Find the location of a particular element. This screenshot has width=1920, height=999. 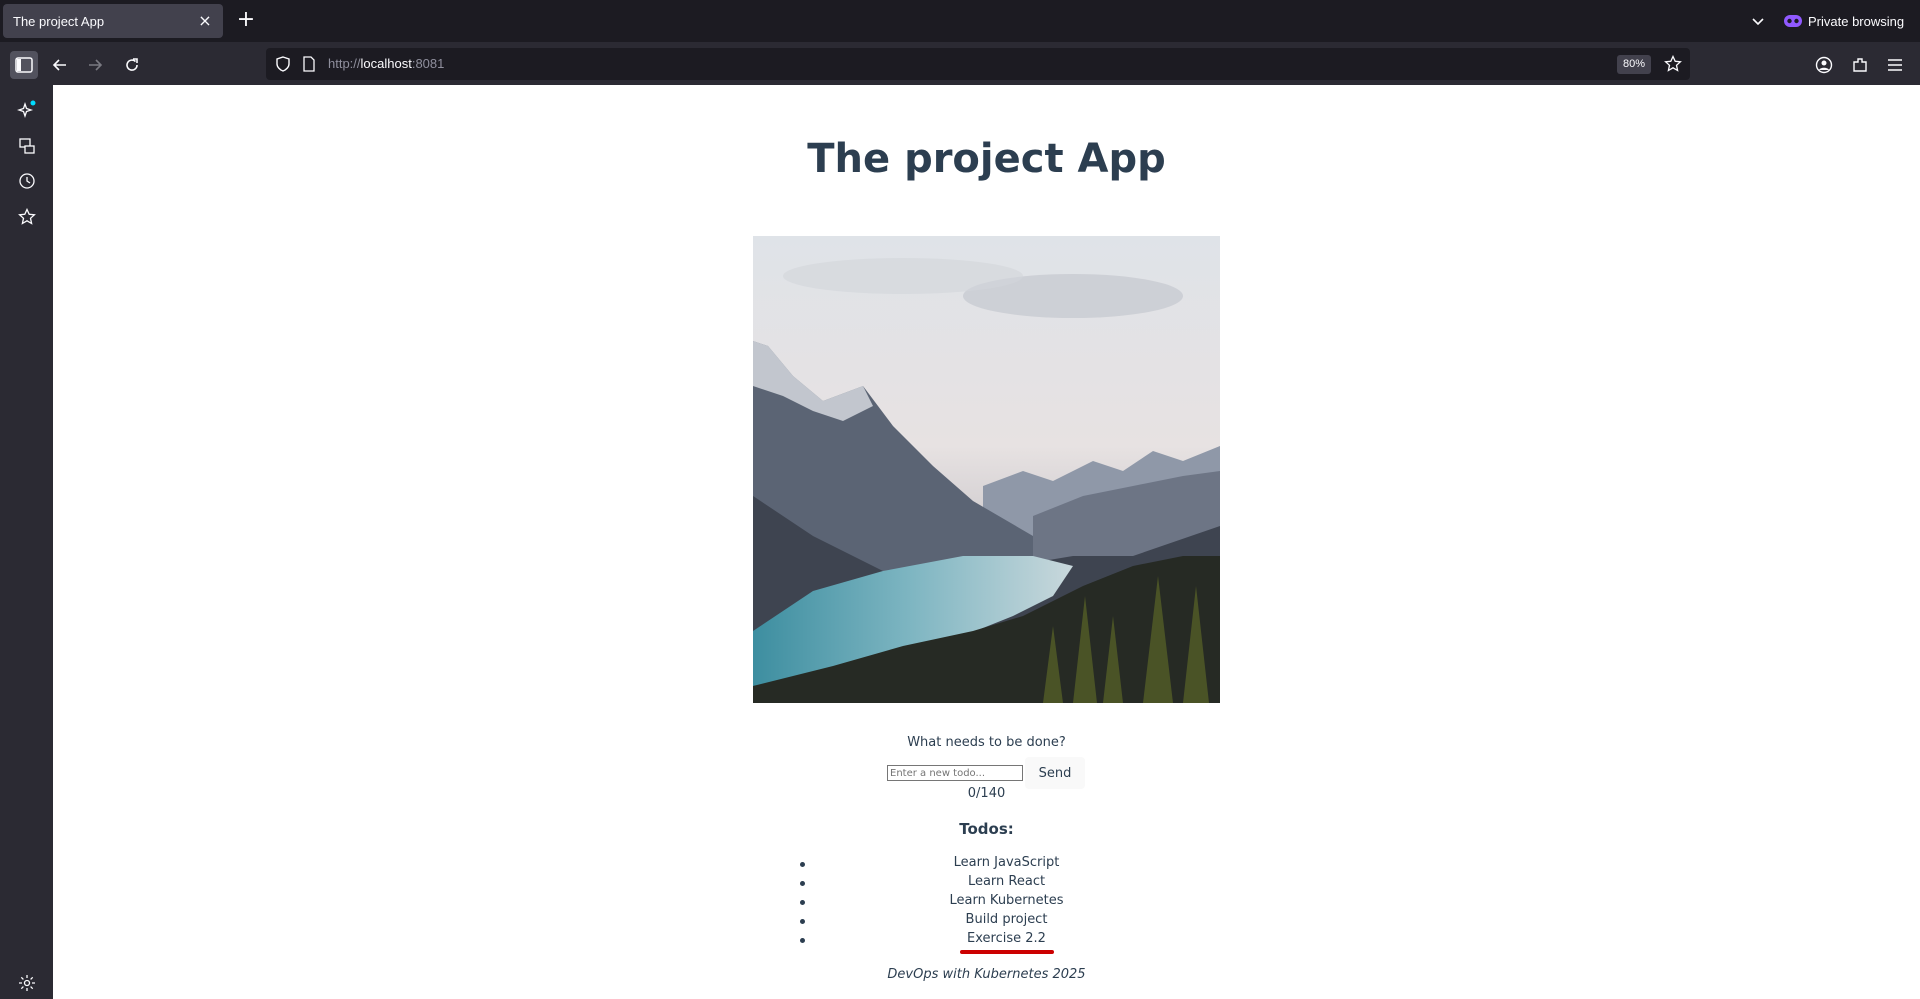

todo-item: Build project is located at coordinates (986, 921).